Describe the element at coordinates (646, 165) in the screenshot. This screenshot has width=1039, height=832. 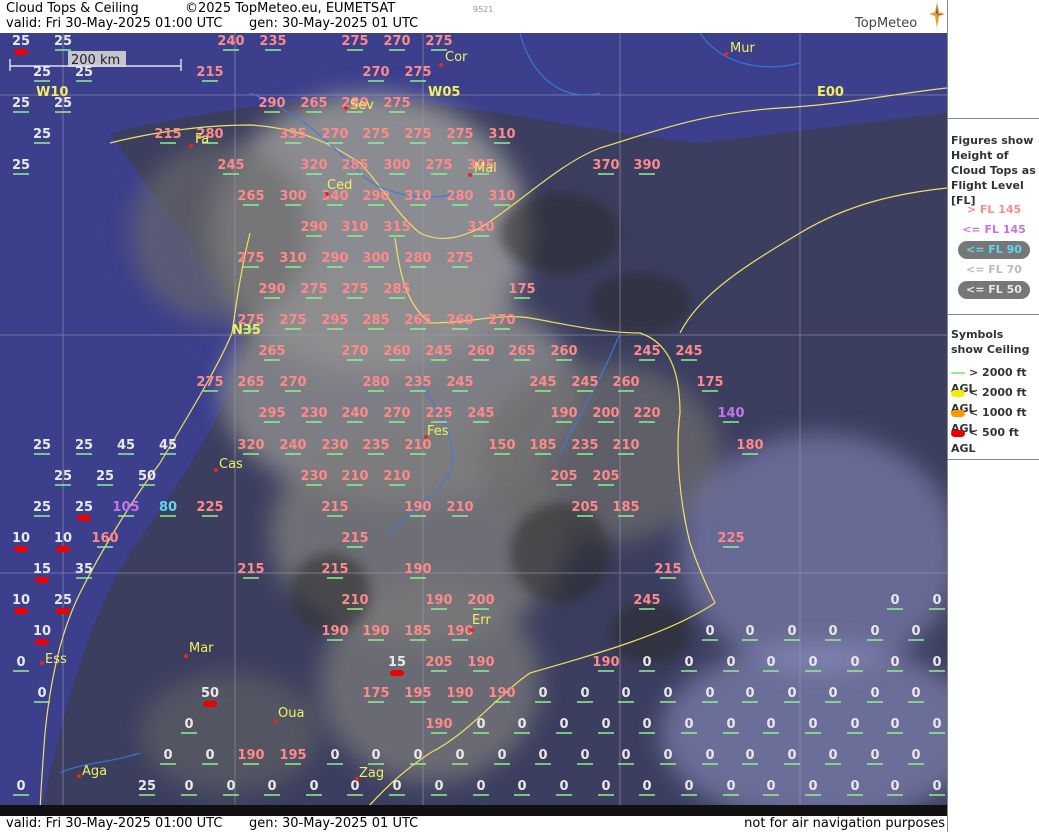
I see `cloud-top-value: 390` at that location.